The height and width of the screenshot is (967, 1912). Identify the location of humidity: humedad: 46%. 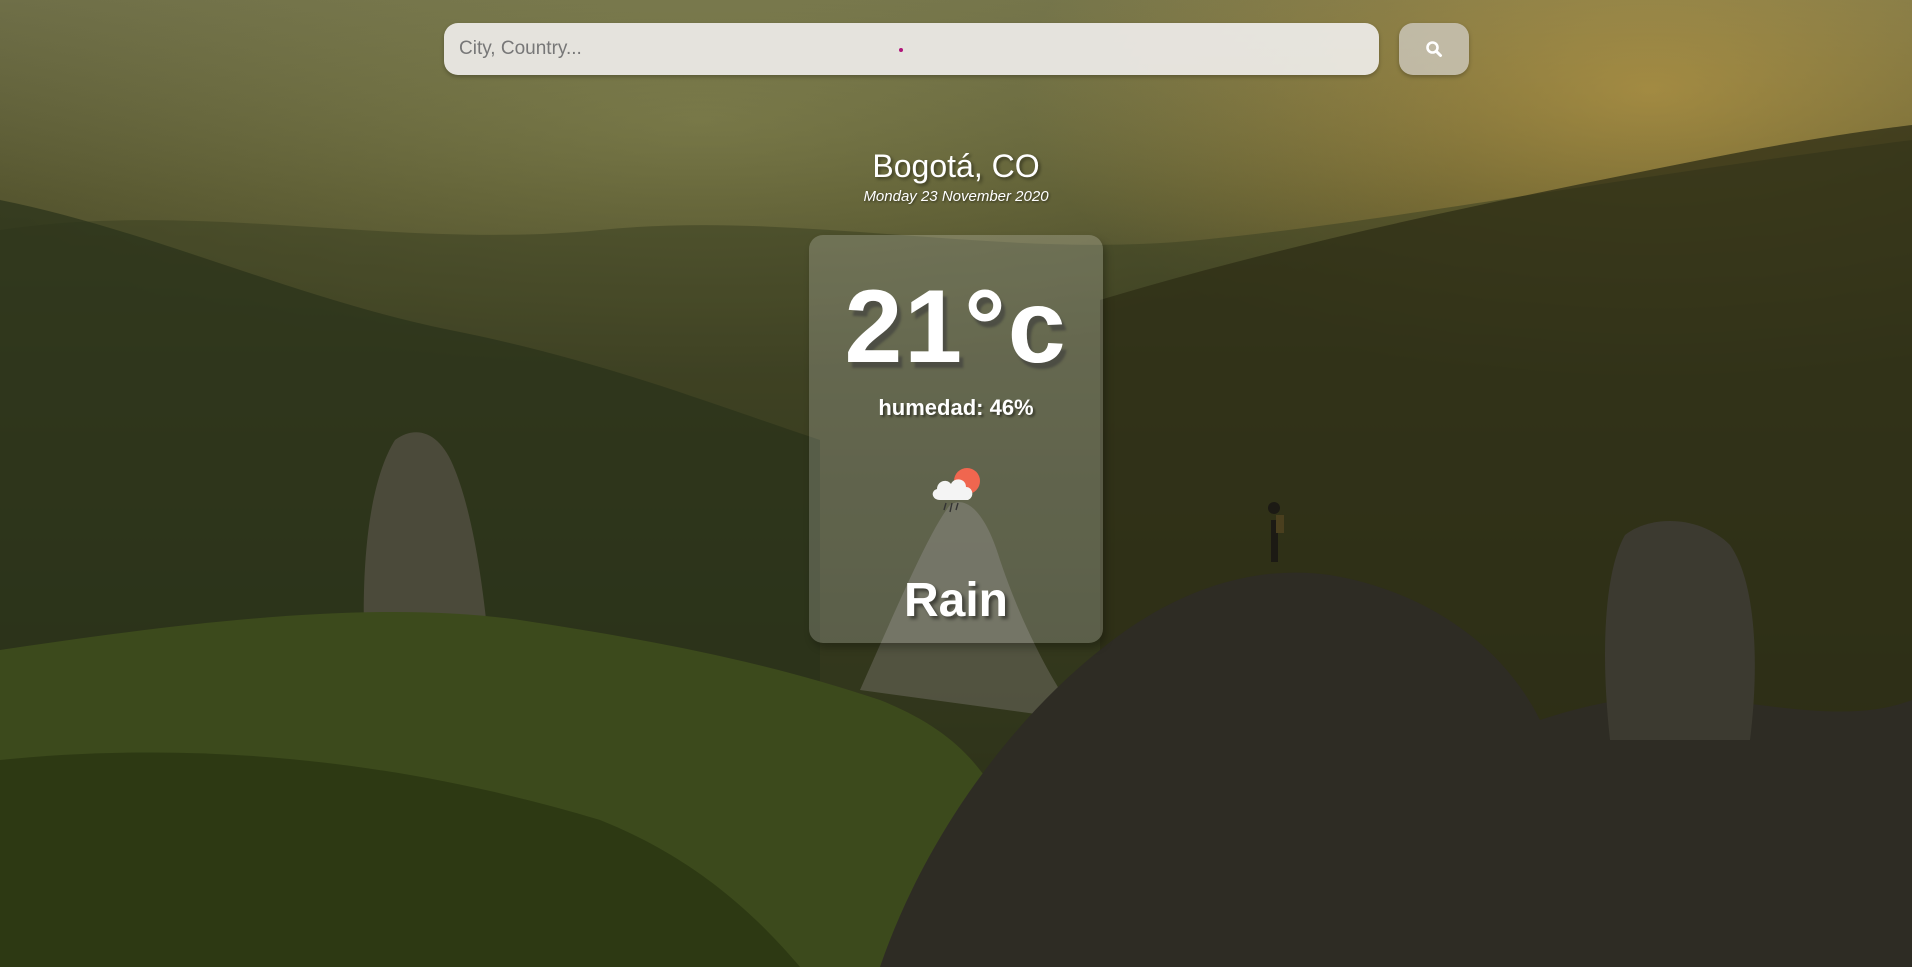
(956, 407).